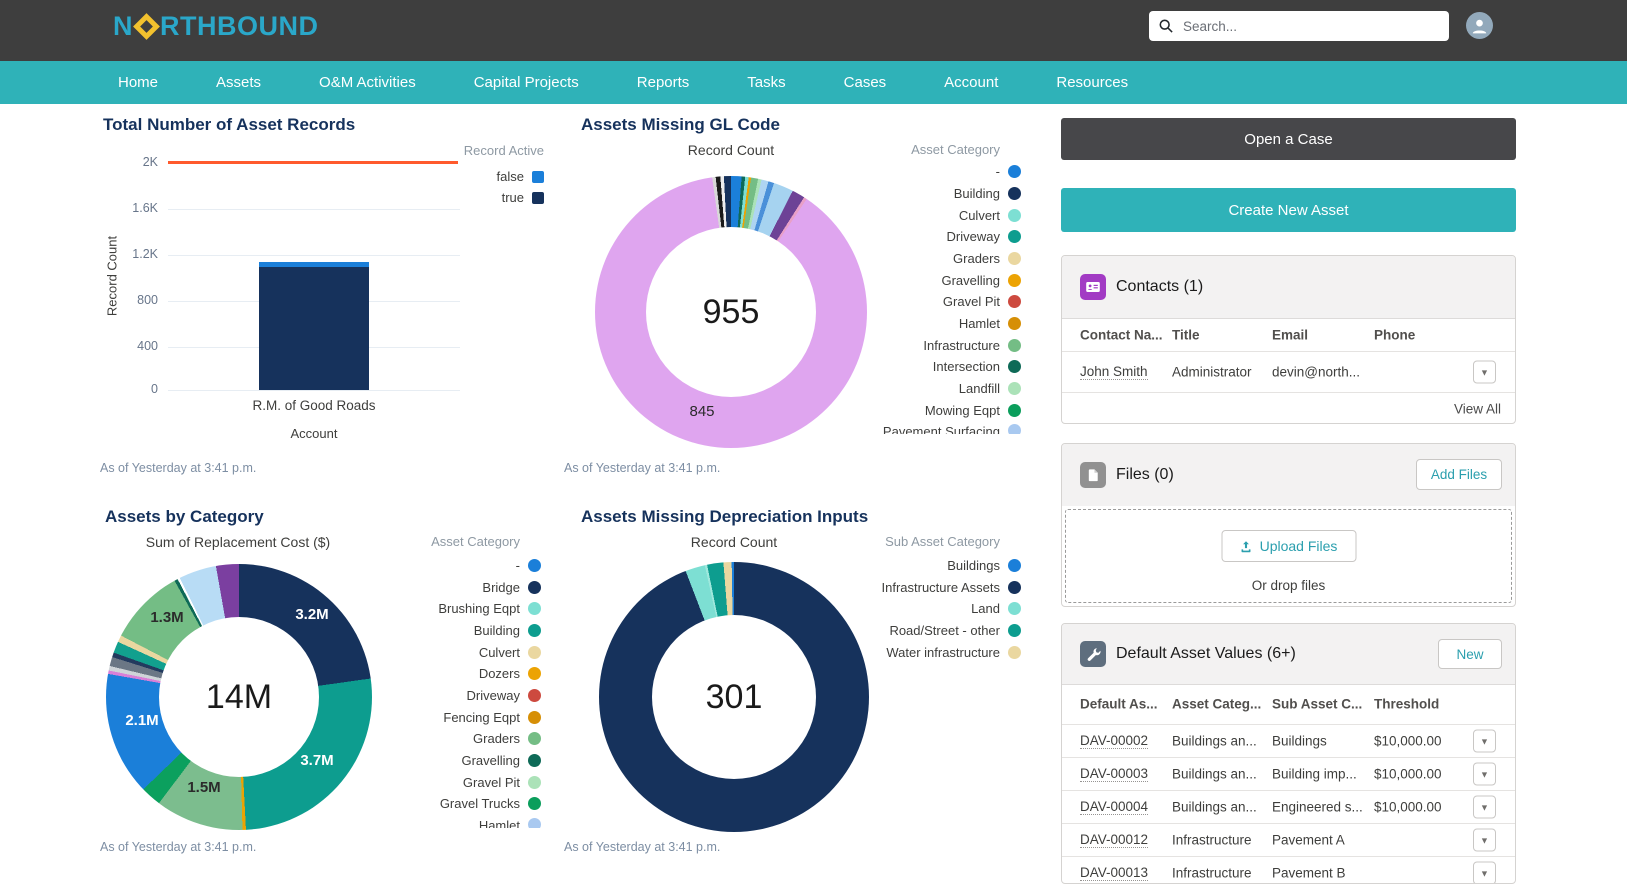 This screenshot has width=1627, height=884. What do you see at coordinates (1093, 287) in the screenshot?
I see `contact-card-icon` at bounding box center [1093, 287].